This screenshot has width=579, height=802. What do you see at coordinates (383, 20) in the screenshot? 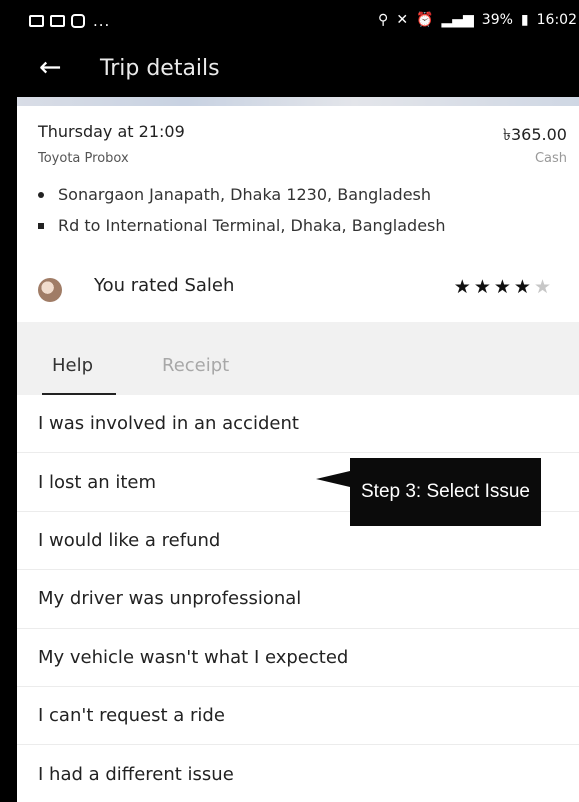
I see `location-icon: ⚲` at bounding box center [383, 20].